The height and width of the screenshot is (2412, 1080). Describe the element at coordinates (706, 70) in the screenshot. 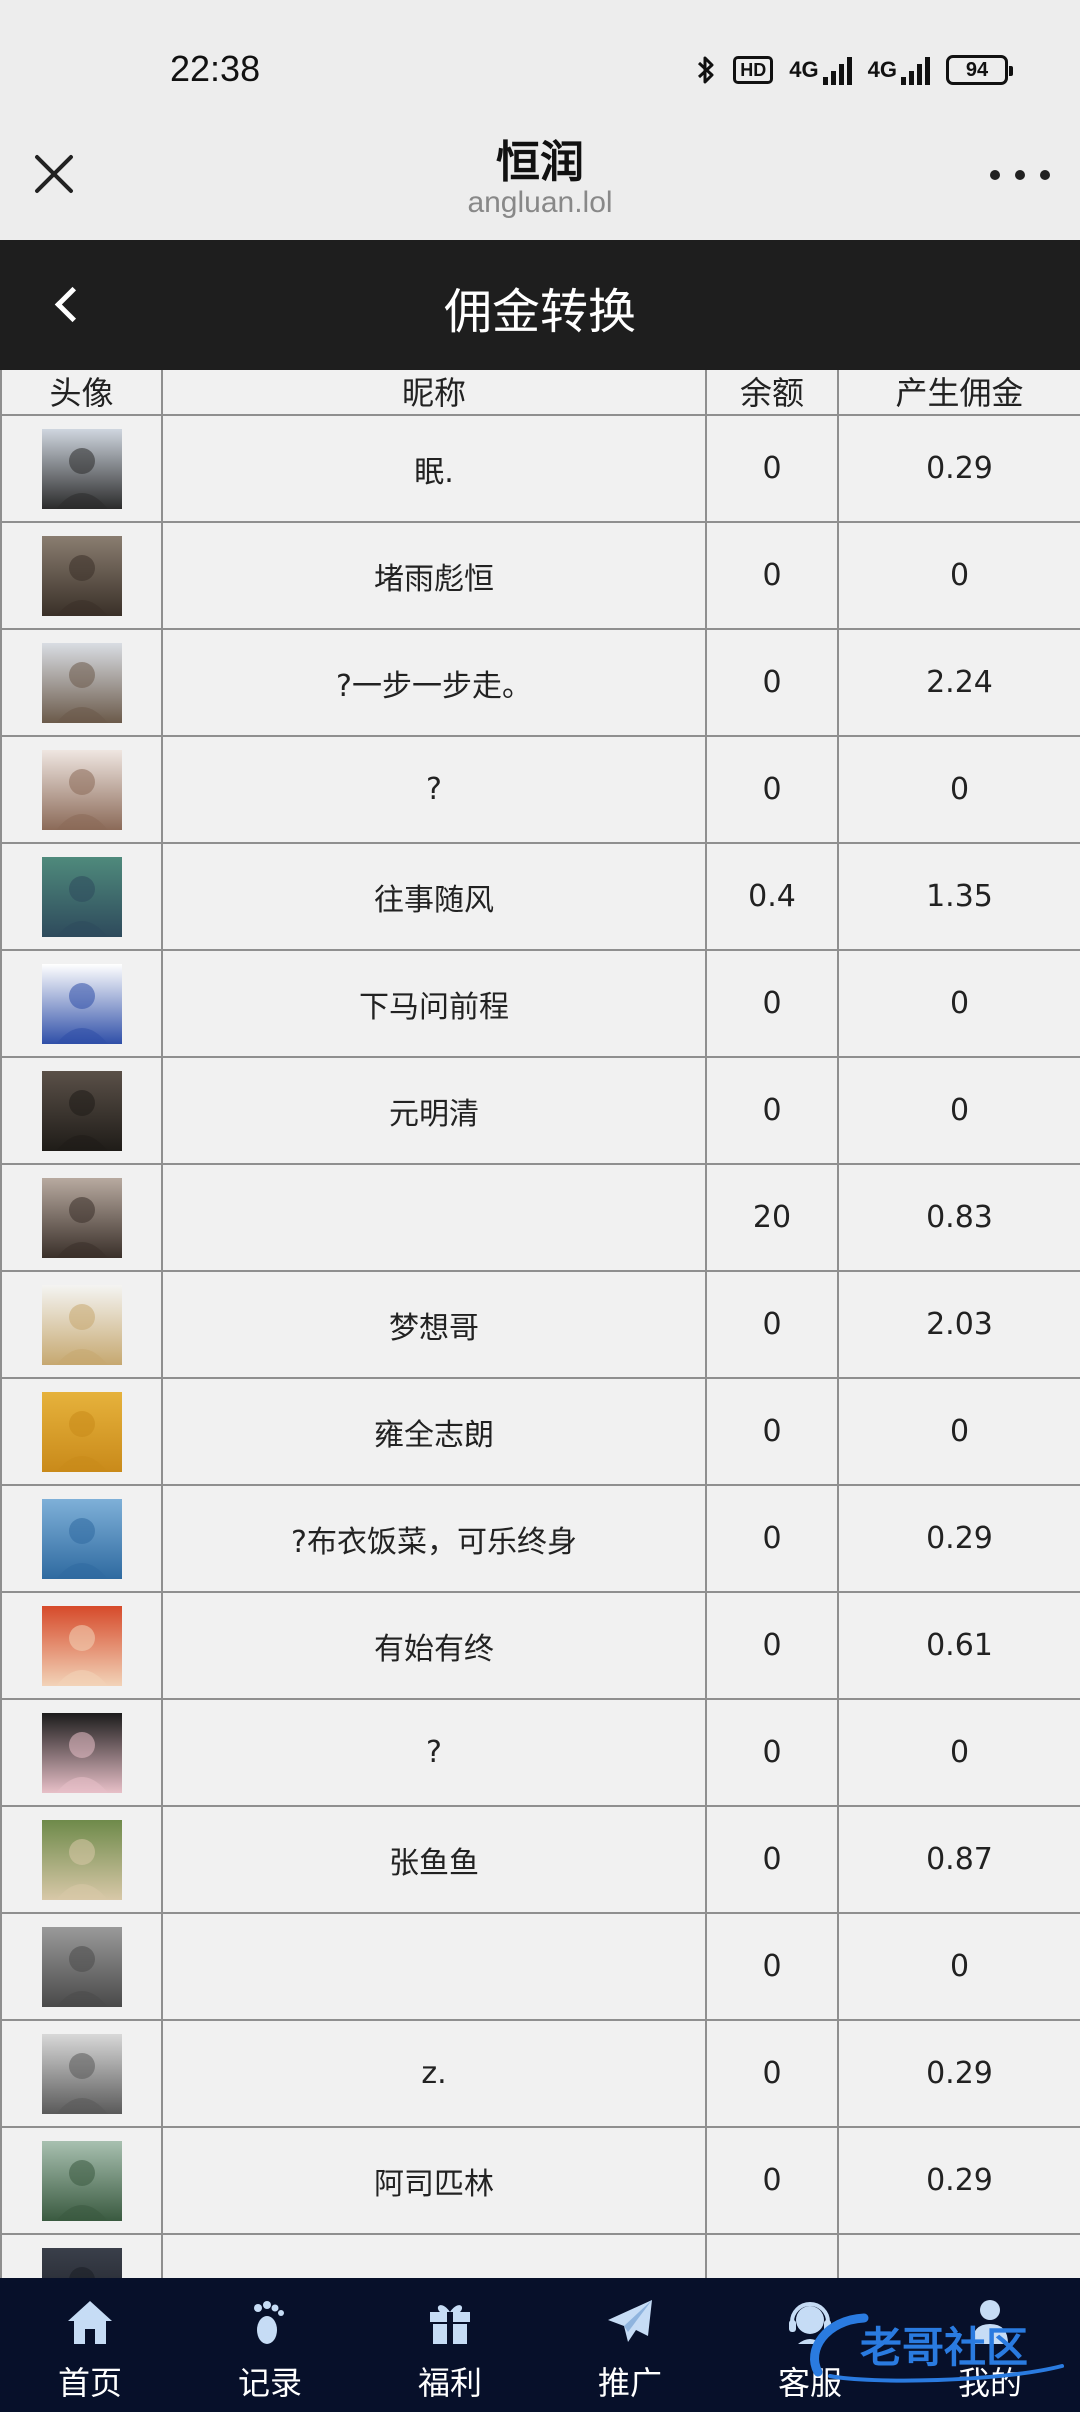

I see `bluetooth-icon` at that location.